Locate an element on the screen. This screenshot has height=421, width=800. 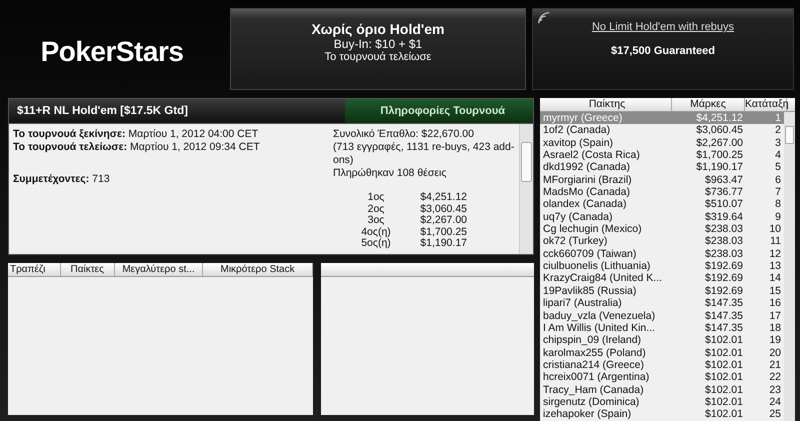
payout-place: 5ος(η) is located at coordinates (376, 244).